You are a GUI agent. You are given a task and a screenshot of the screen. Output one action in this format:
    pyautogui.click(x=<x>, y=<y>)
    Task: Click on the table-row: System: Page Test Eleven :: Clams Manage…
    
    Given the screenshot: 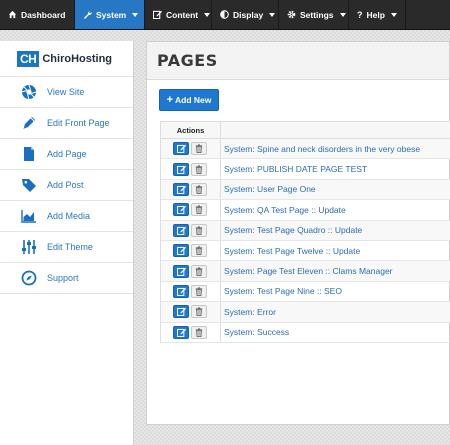 What is the action you would take?
    pyautogui.click(x=305, y=271)
    